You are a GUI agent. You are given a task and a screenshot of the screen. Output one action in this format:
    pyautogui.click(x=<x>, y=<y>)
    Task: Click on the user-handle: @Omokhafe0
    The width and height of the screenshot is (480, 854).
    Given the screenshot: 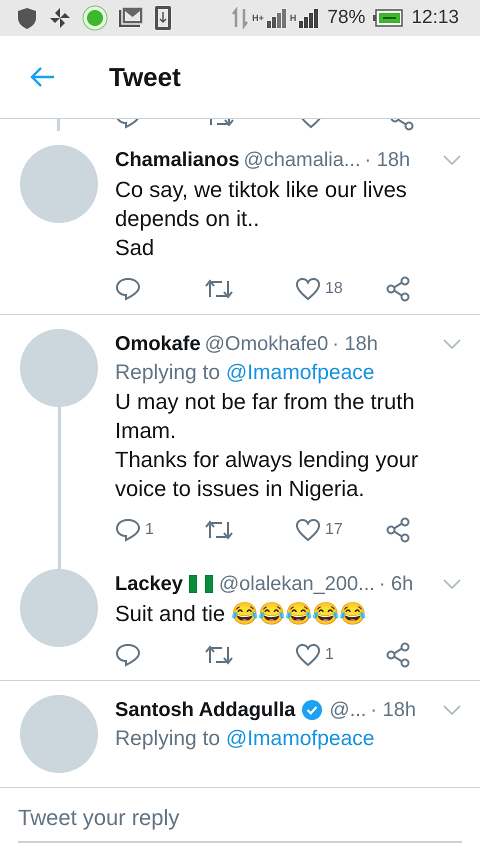 What is the action you would take?
    pyautogui.click(x=266, y=344)
    